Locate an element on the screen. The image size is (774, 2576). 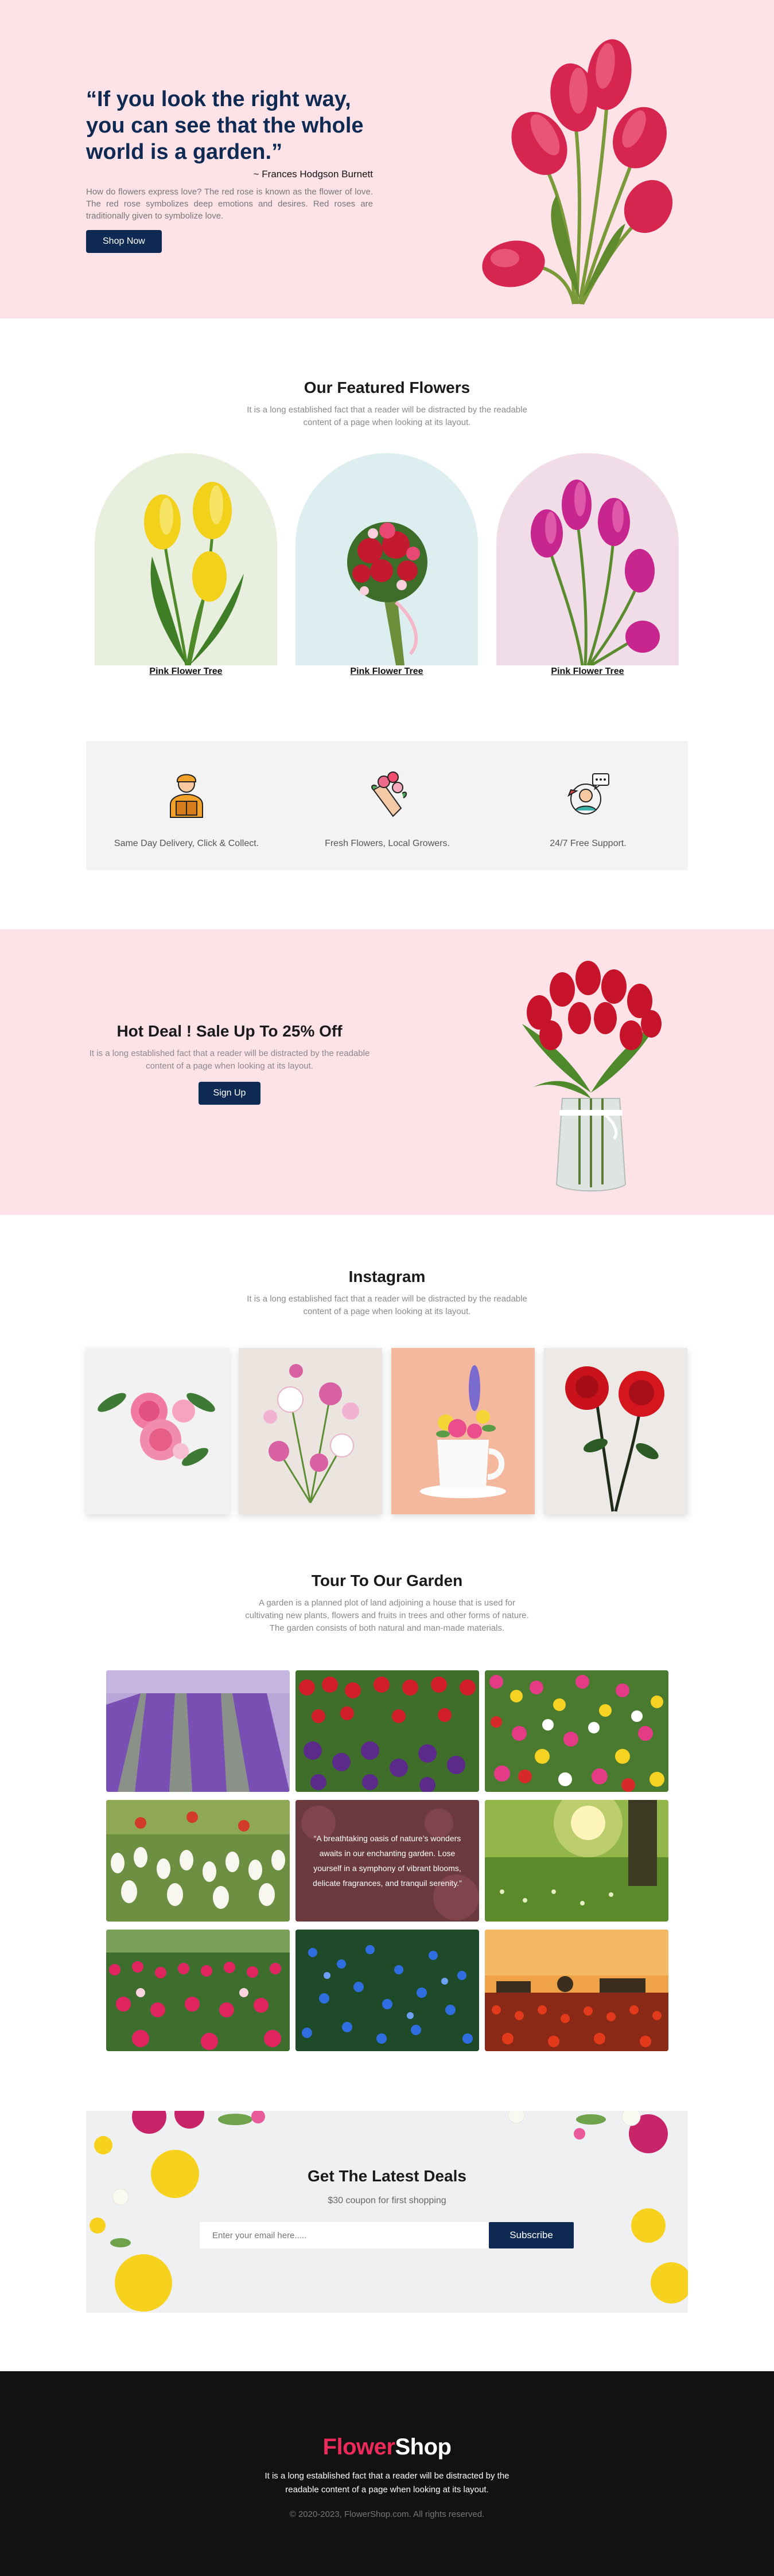
bouquet-icon is located at coordinates (389, 794).